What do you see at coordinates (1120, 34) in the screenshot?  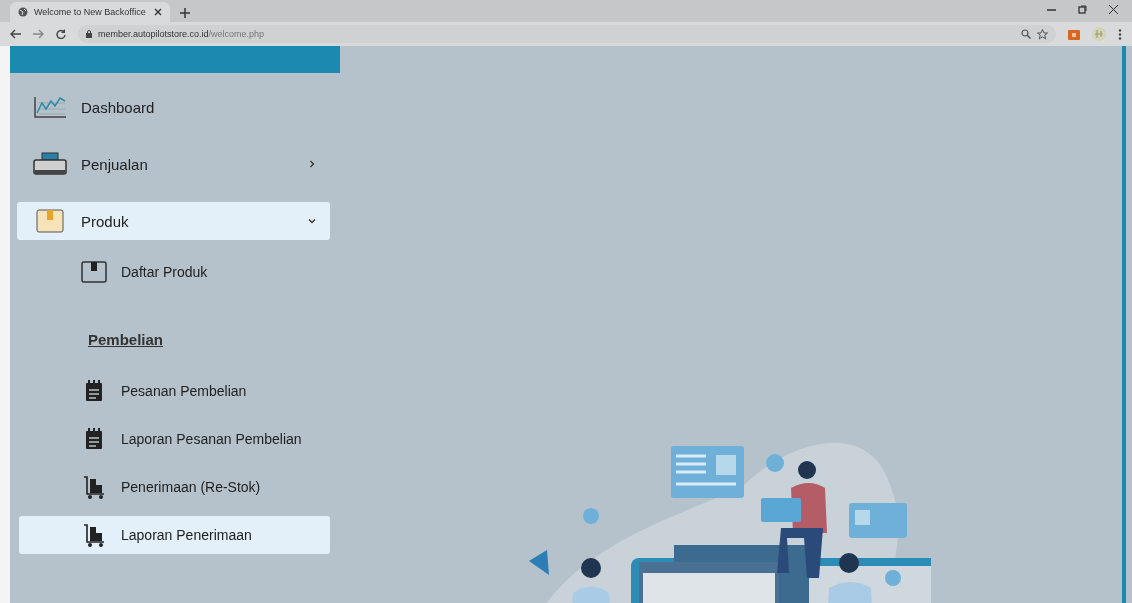 I see `more-icon` at bounding box center [1120, 34].